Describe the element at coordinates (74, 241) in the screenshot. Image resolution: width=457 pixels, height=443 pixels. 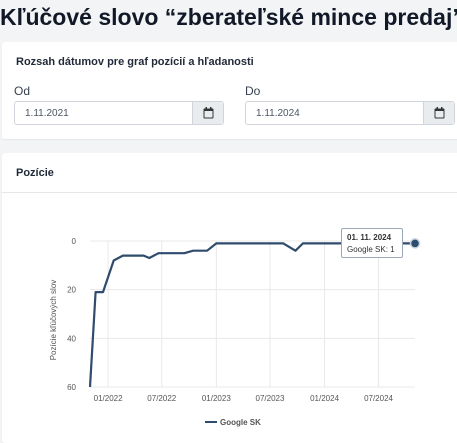
I see `y-tick-label: 0` at that location.